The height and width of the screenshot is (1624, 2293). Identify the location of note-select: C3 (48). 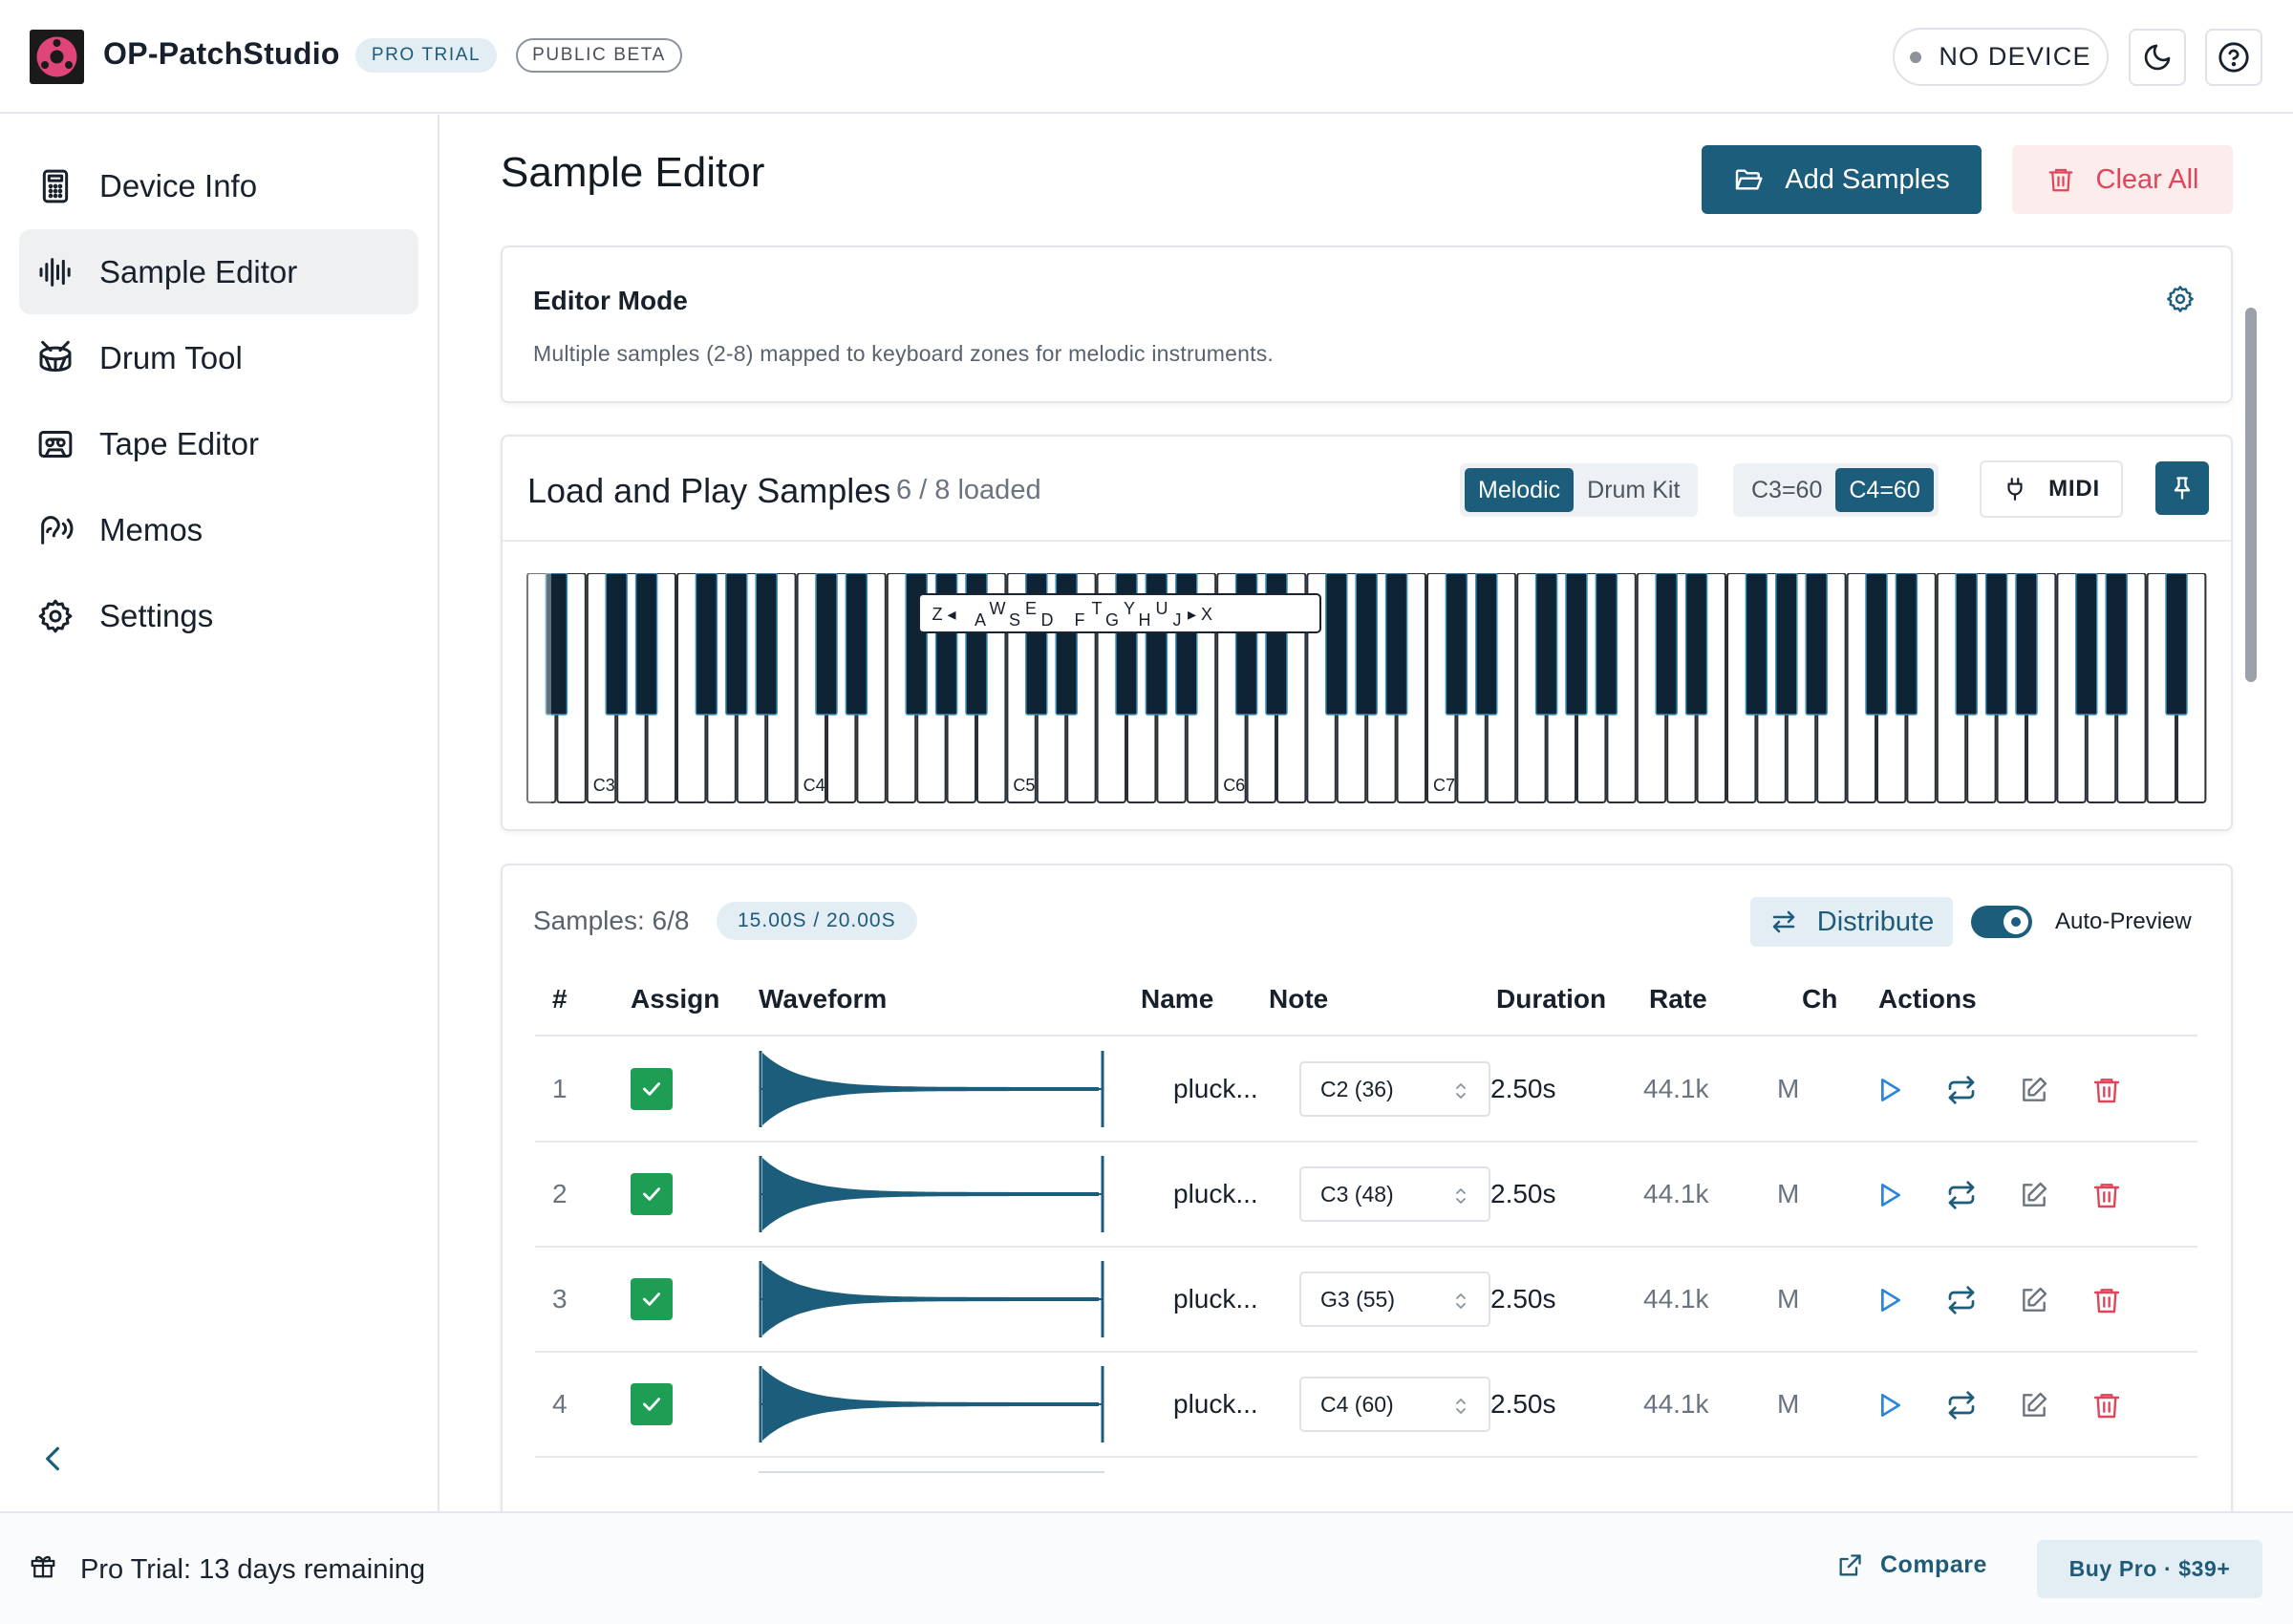
(1394, 1194).